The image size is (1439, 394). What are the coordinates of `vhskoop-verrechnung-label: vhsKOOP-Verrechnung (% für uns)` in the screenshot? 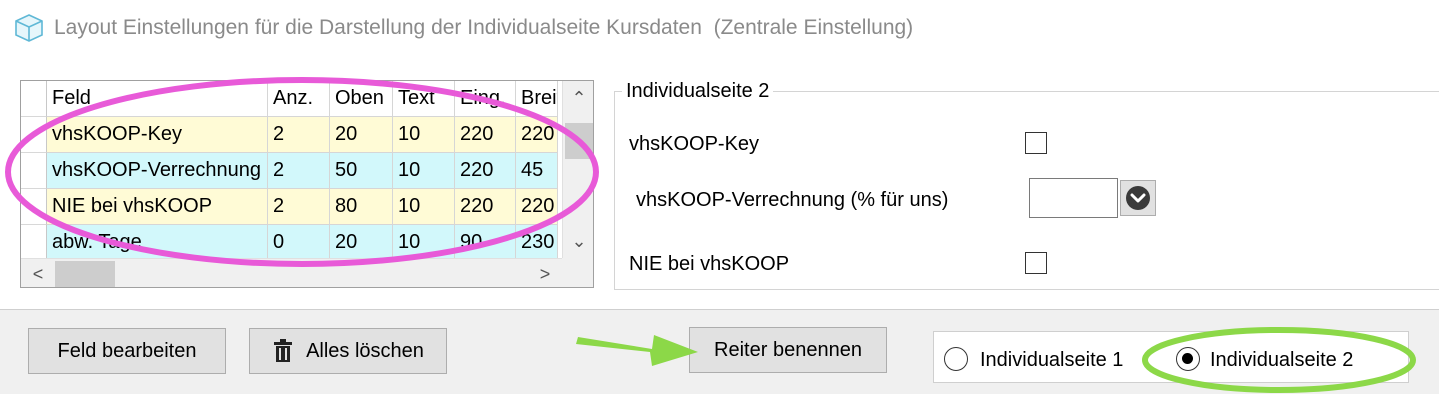 It's located at (792, 200).